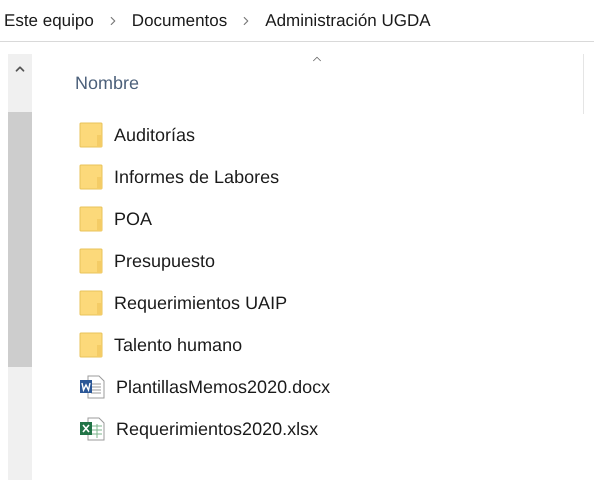 The image size is (594, 480). What do you see at coordinates (178, 345) in the screenshot?
I see `file-name: Talento humano` at bounding box center [178, 345].